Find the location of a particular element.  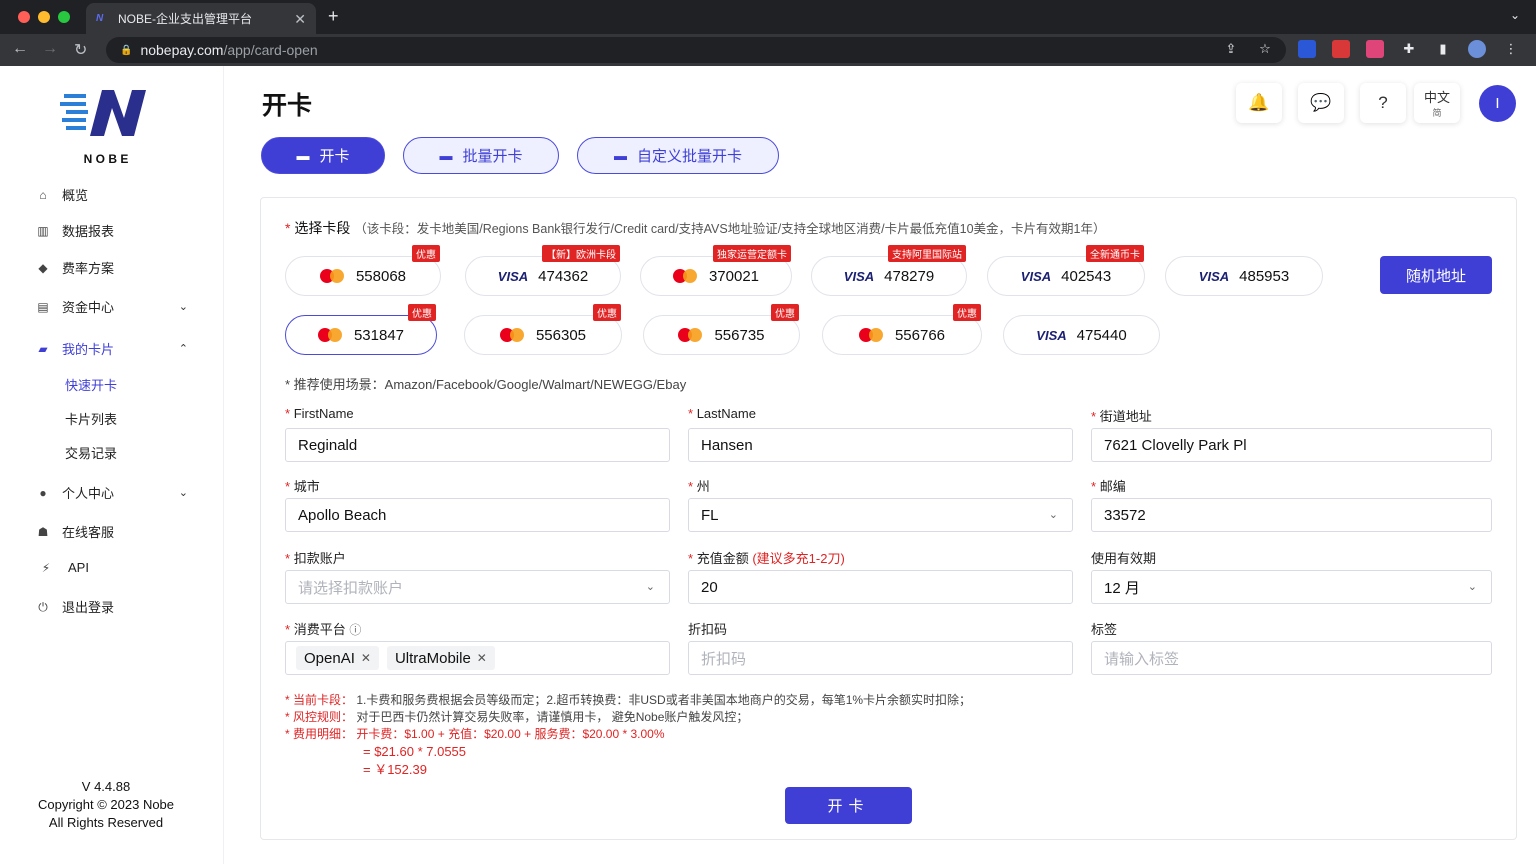

discount-input: 折扣码 is located at coordinates (880, 658).